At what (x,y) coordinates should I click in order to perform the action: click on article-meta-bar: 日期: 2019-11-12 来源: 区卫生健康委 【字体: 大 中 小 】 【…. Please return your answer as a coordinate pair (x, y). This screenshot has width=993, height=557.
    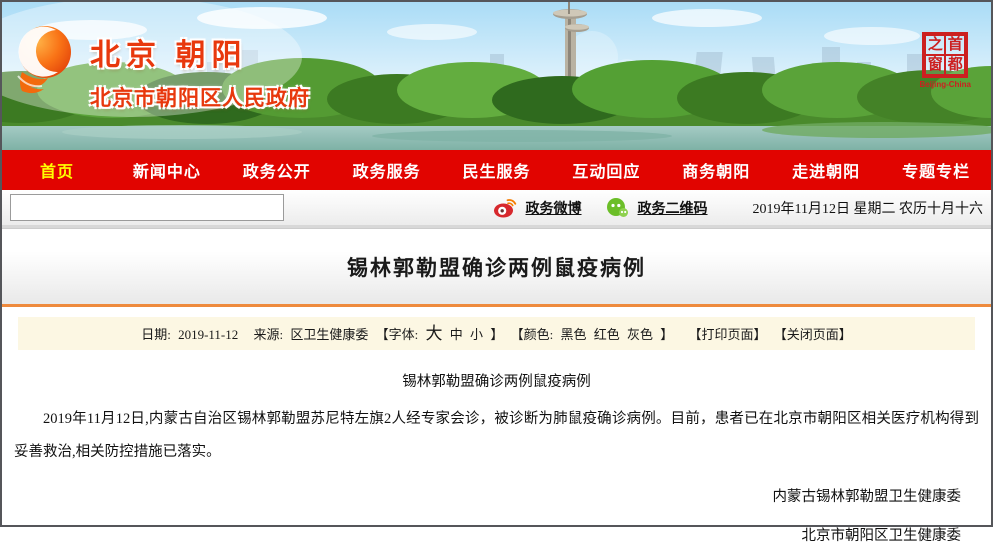
    Looking at the image, I should click on (496, 333).